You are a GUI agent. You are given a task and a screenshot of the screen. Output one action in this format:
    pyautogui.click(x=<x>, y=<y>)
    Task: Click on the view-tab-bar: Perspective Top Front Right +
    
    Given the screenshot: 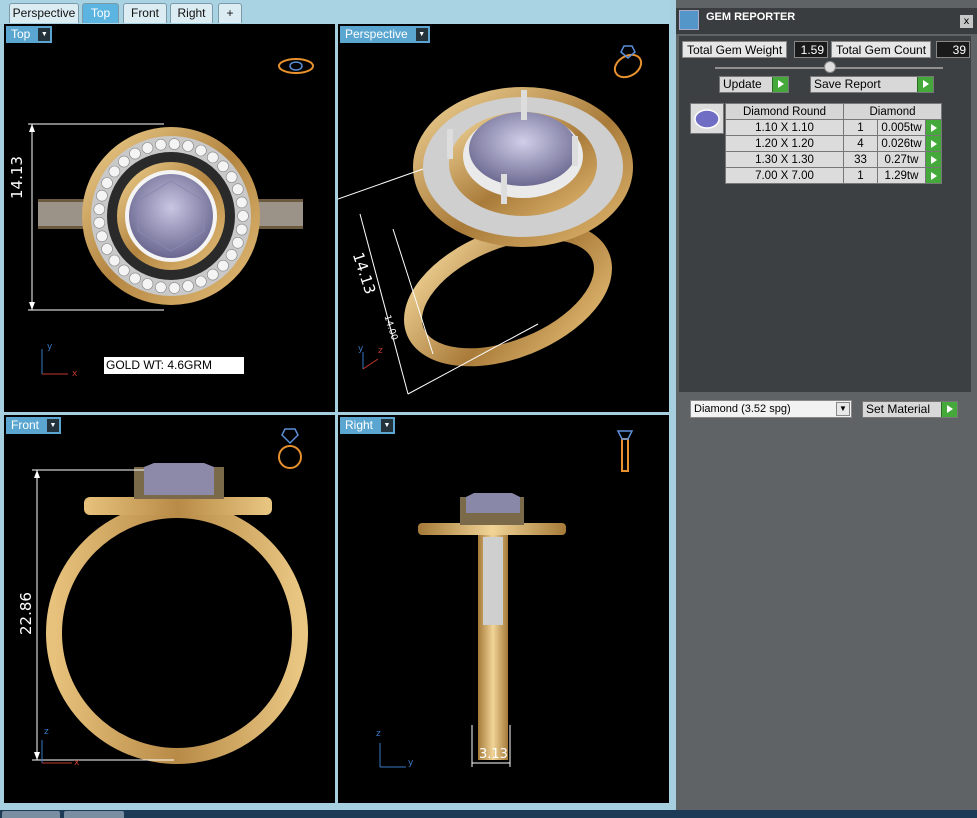 What is the action you would take?
    pyautogui.click(x=335, y=12)
    